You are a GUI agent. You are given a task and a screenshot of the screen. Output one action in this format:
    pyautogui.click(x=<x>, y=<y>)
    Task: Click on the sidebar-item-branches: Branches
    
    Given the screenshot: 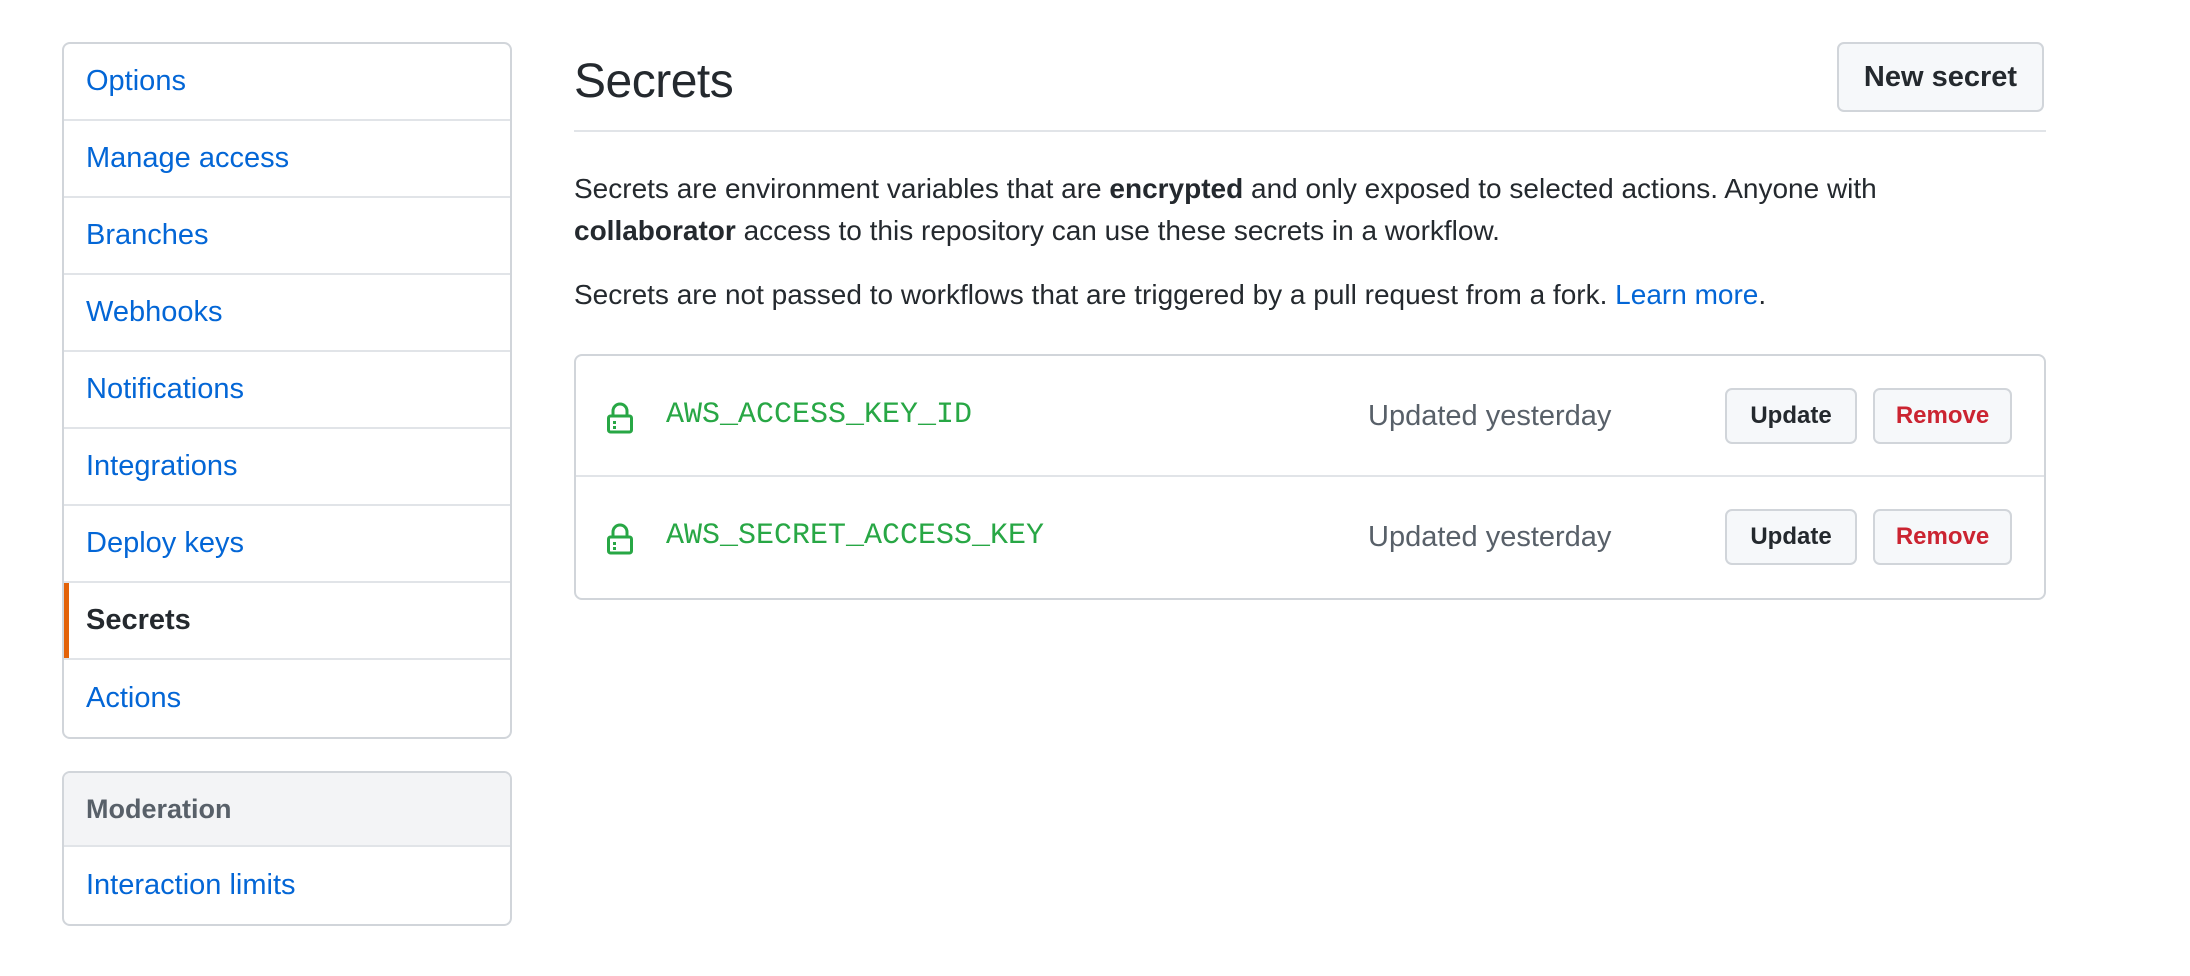 What is the action you would take?
    pyautogui.click(x=287, y=236)
    